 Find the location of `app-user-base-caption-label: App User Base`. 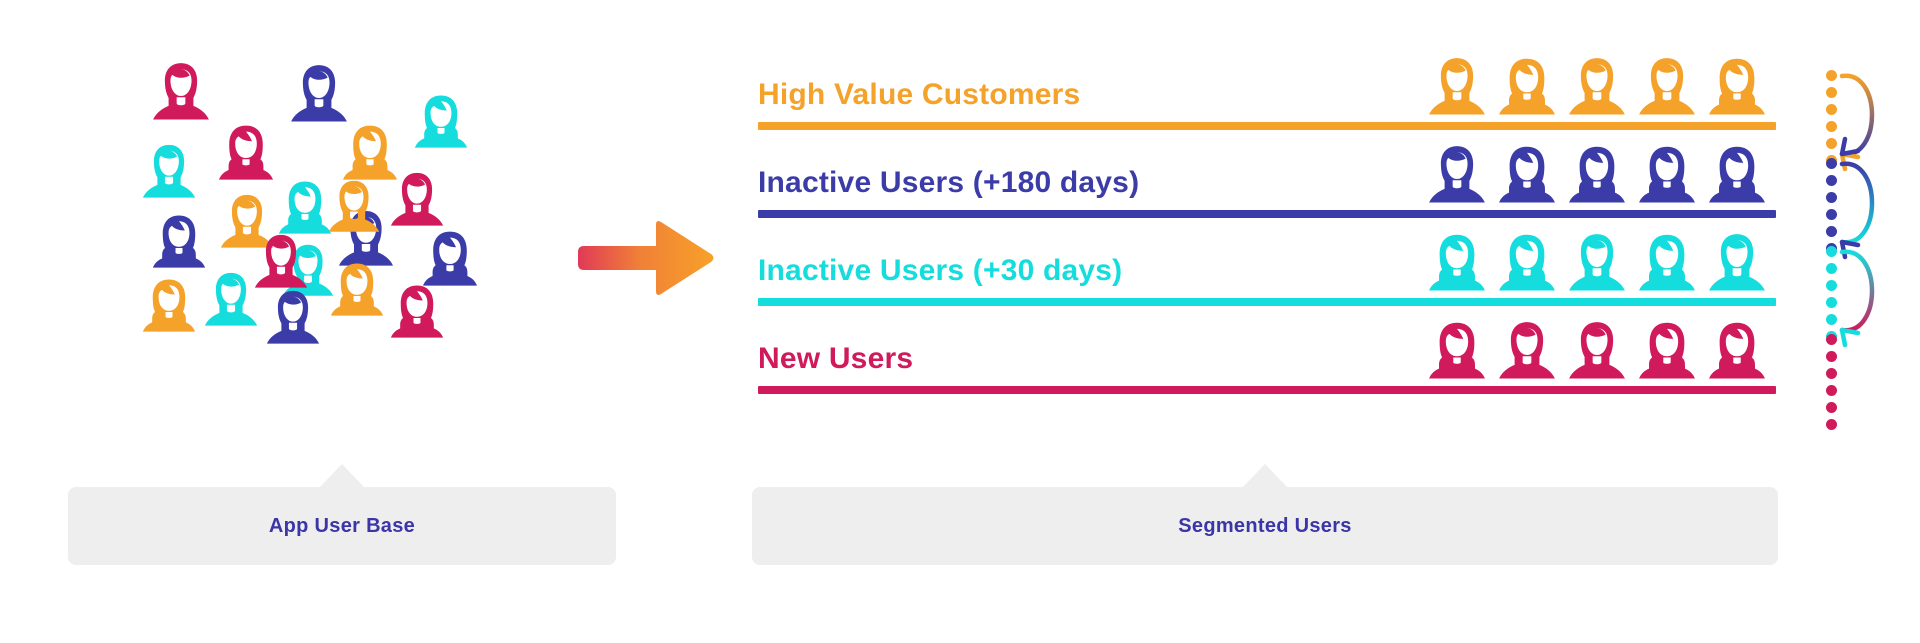

app-user-base-caption-label: App User Base is located at coordinates (342, 525).